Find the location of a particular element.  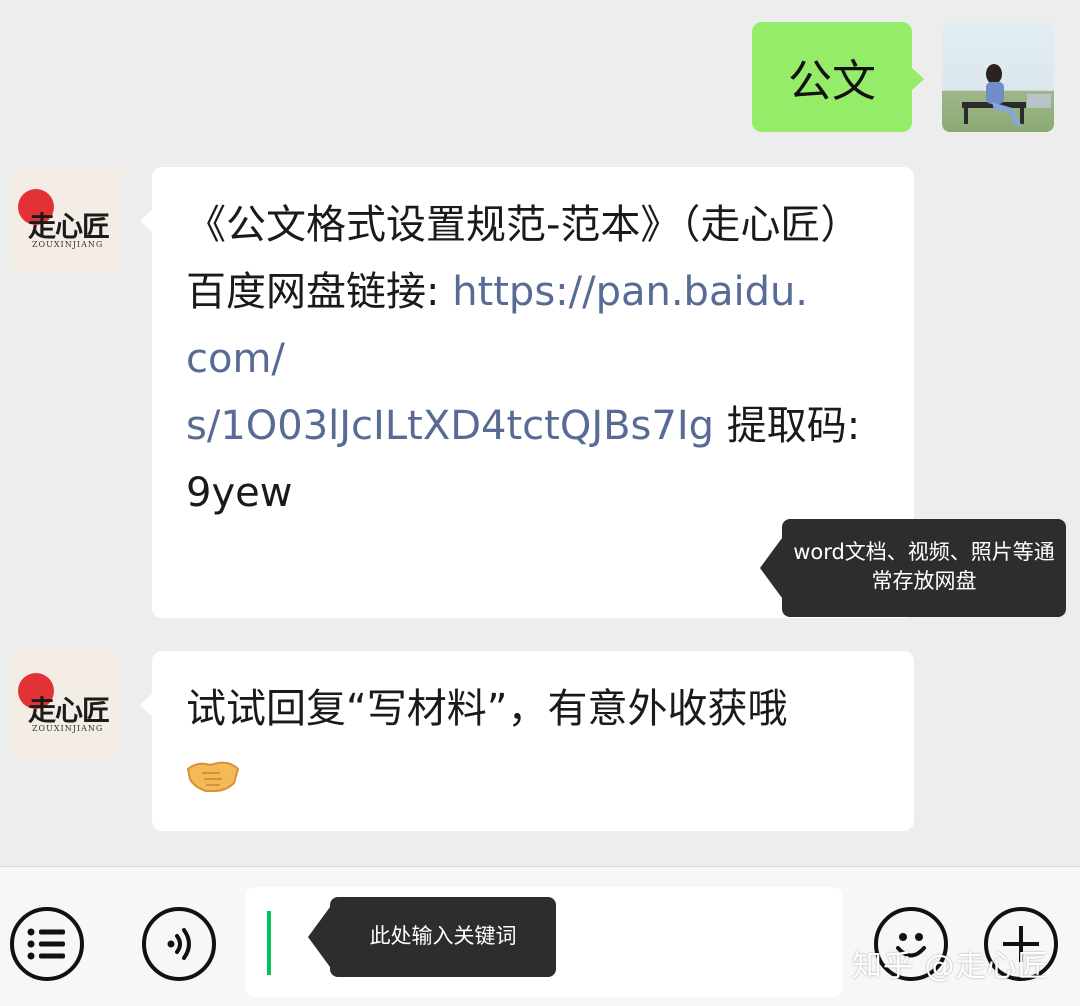

message-title: 《公文格式设置规范-范本》（走心匠） is located at coordinates (523, 225).